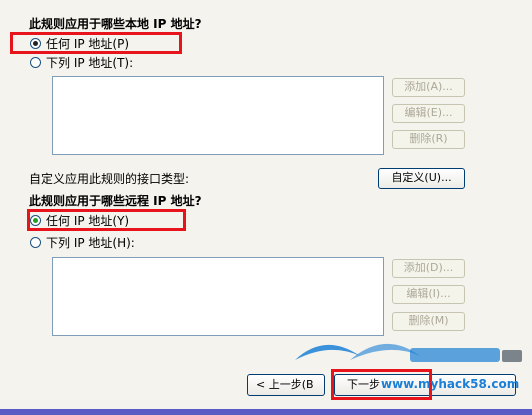  Describe the element at coordinates (266, 412) in the screenshot. I see `bottom-border` at that location.